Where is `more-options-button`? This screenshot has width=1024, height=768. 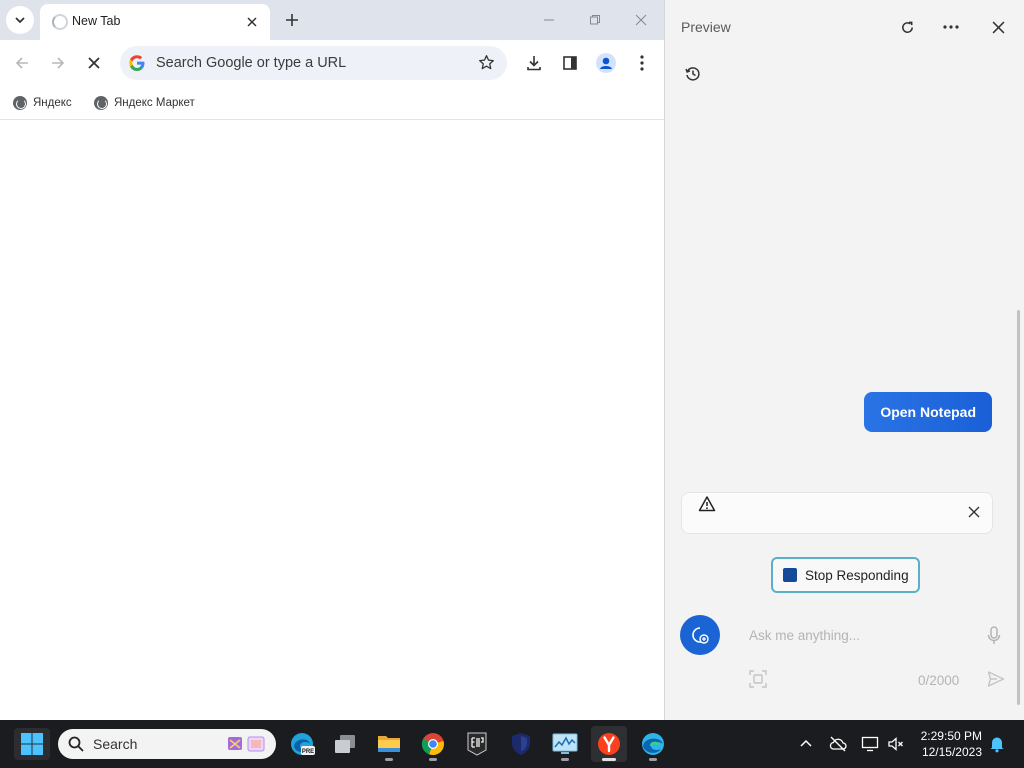
more-options-button is located at coordinates (951, 27).